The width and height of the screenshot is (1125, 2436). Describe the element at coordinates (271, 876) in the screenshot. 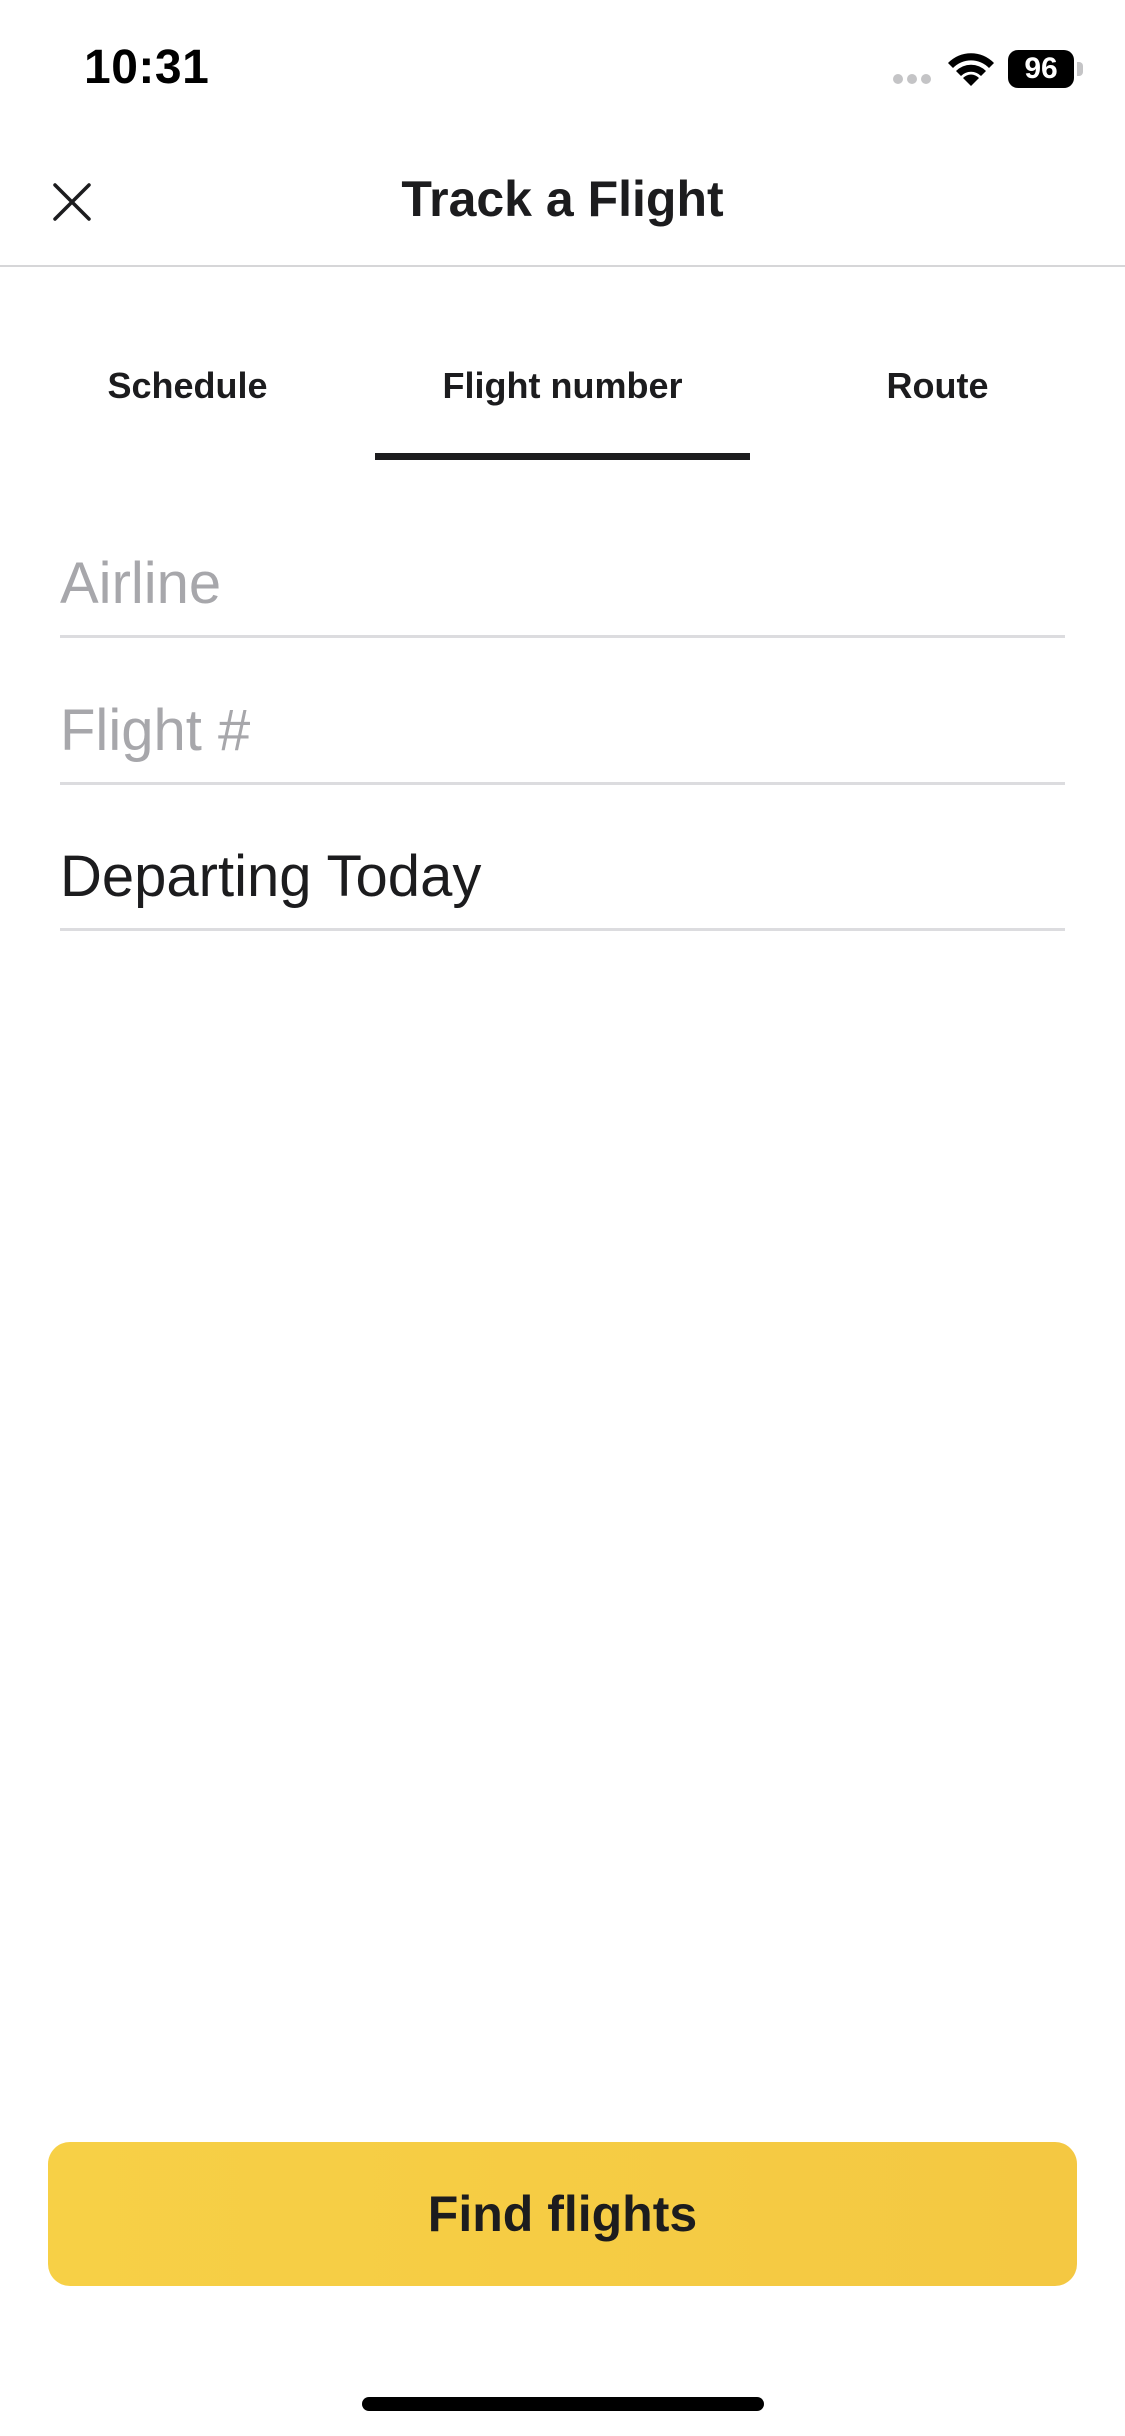

I see `departure-date-value: Departing Today` at that location.